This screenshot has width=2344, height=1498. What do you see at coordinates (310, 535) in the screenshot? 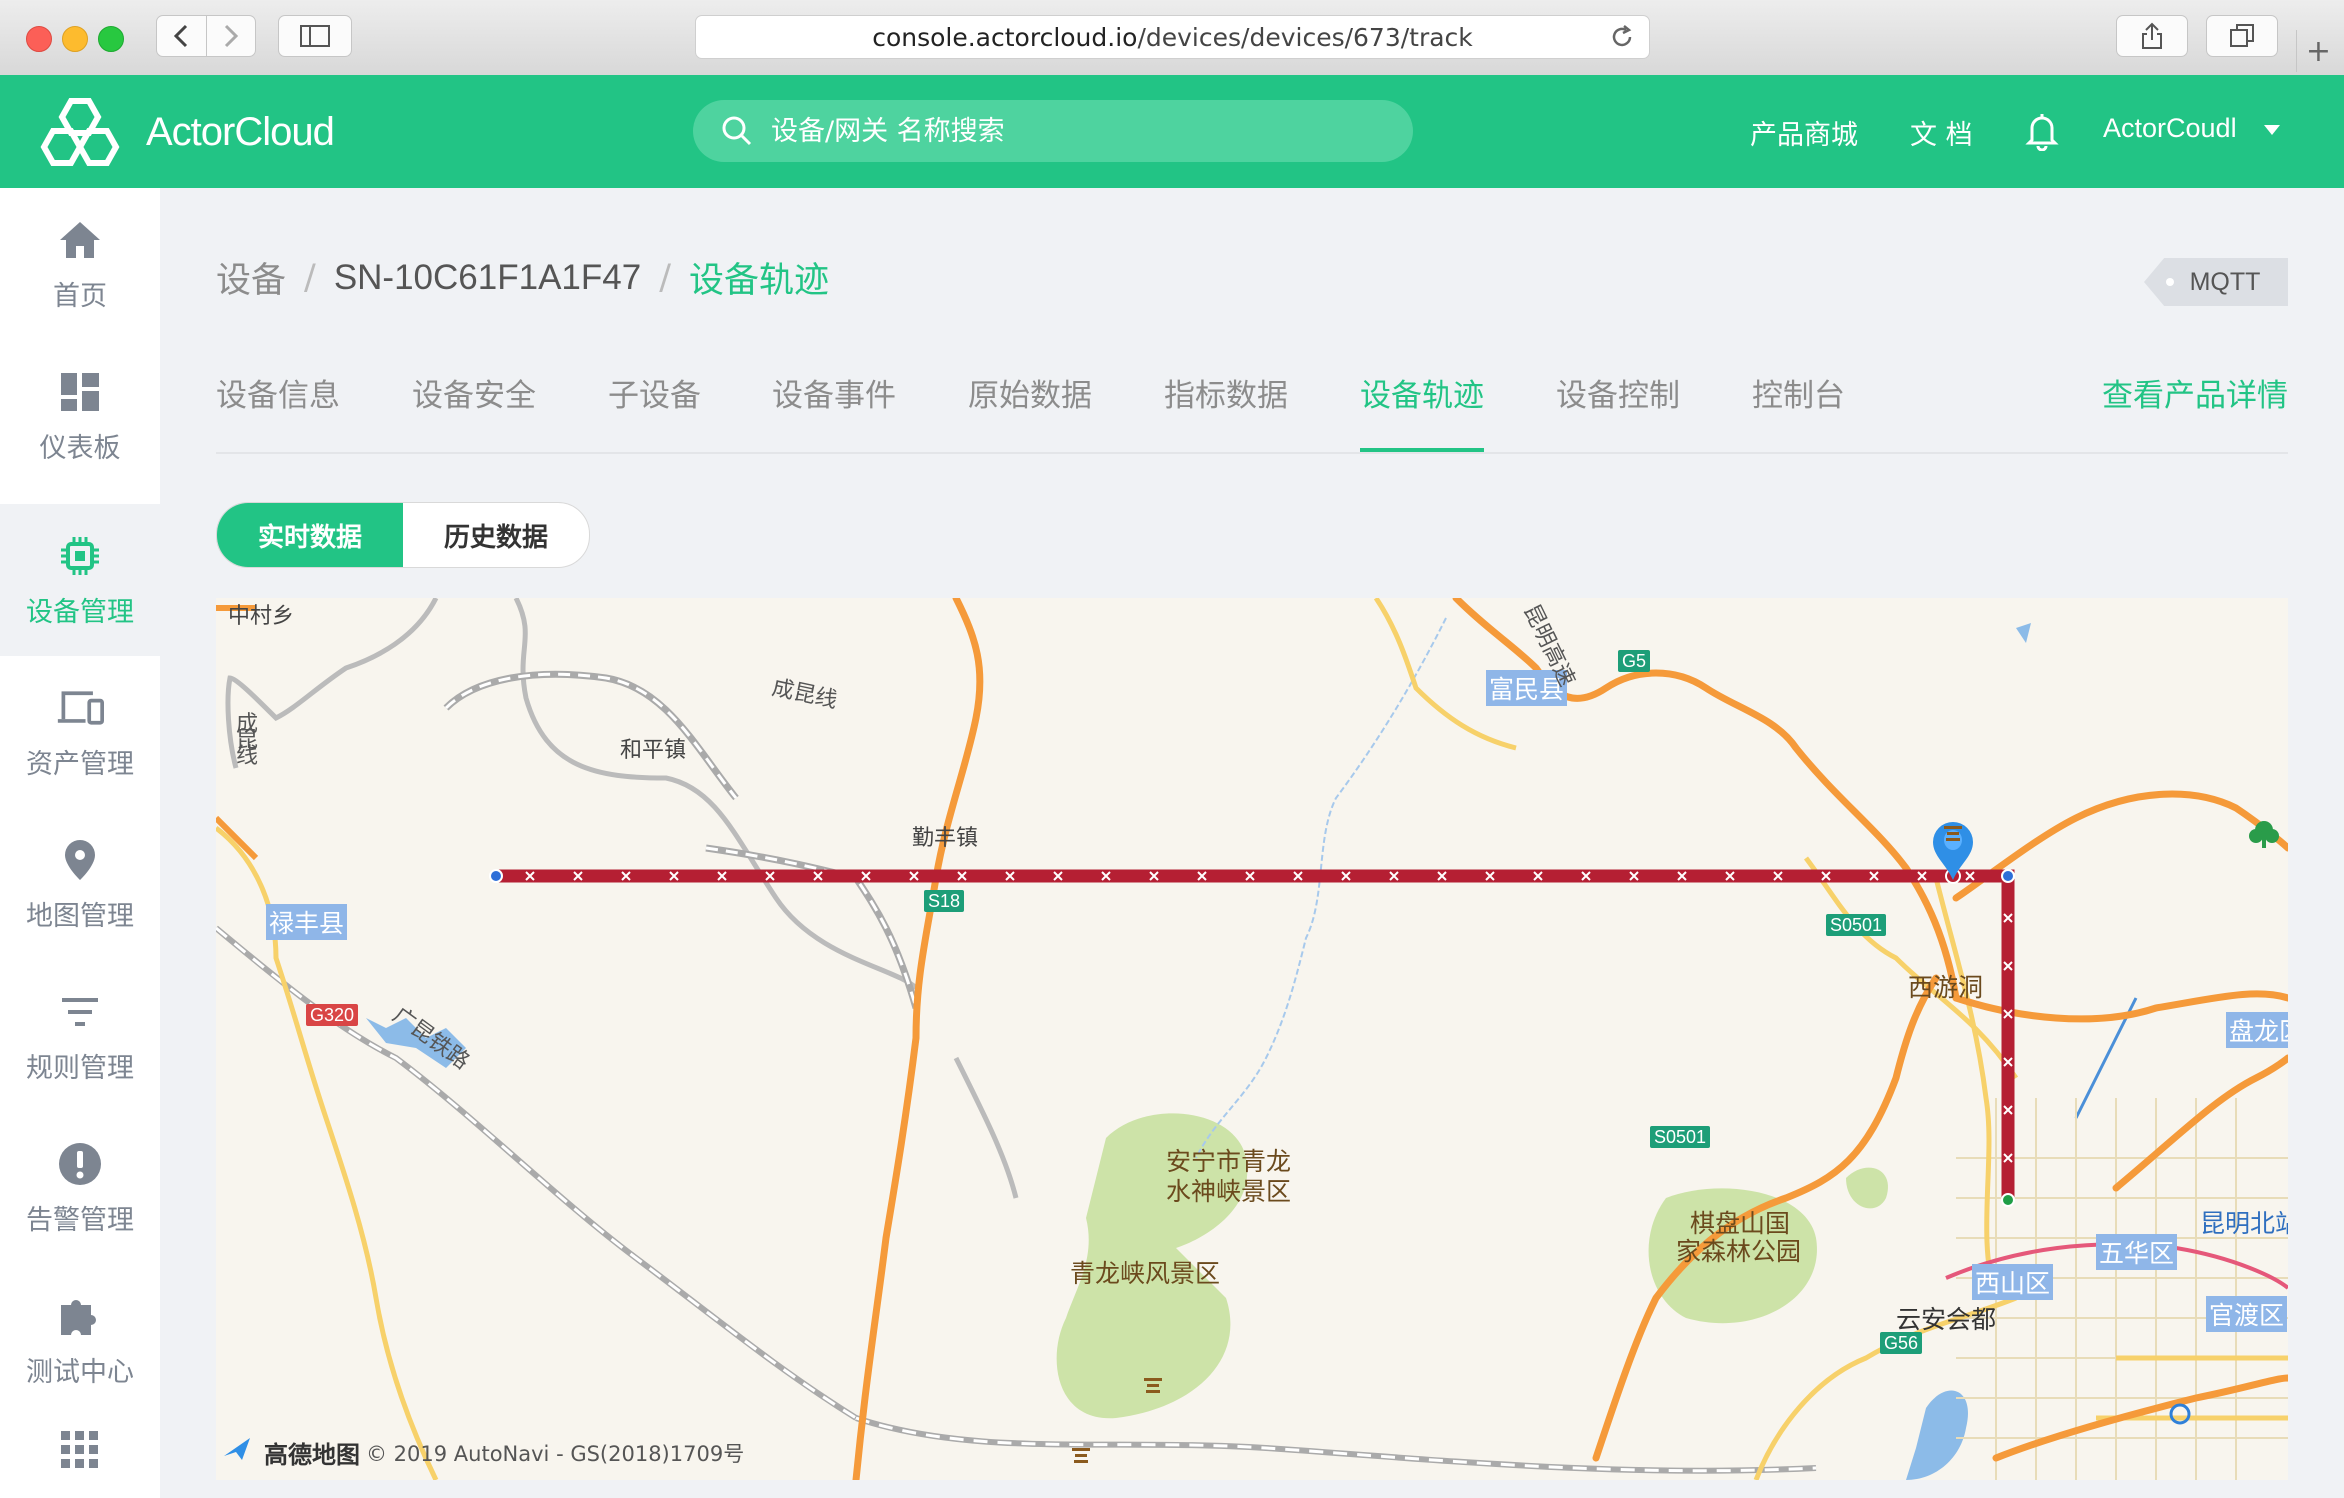
I see `realtime-data-option: 实时数据` at bounding box center [310, 535].